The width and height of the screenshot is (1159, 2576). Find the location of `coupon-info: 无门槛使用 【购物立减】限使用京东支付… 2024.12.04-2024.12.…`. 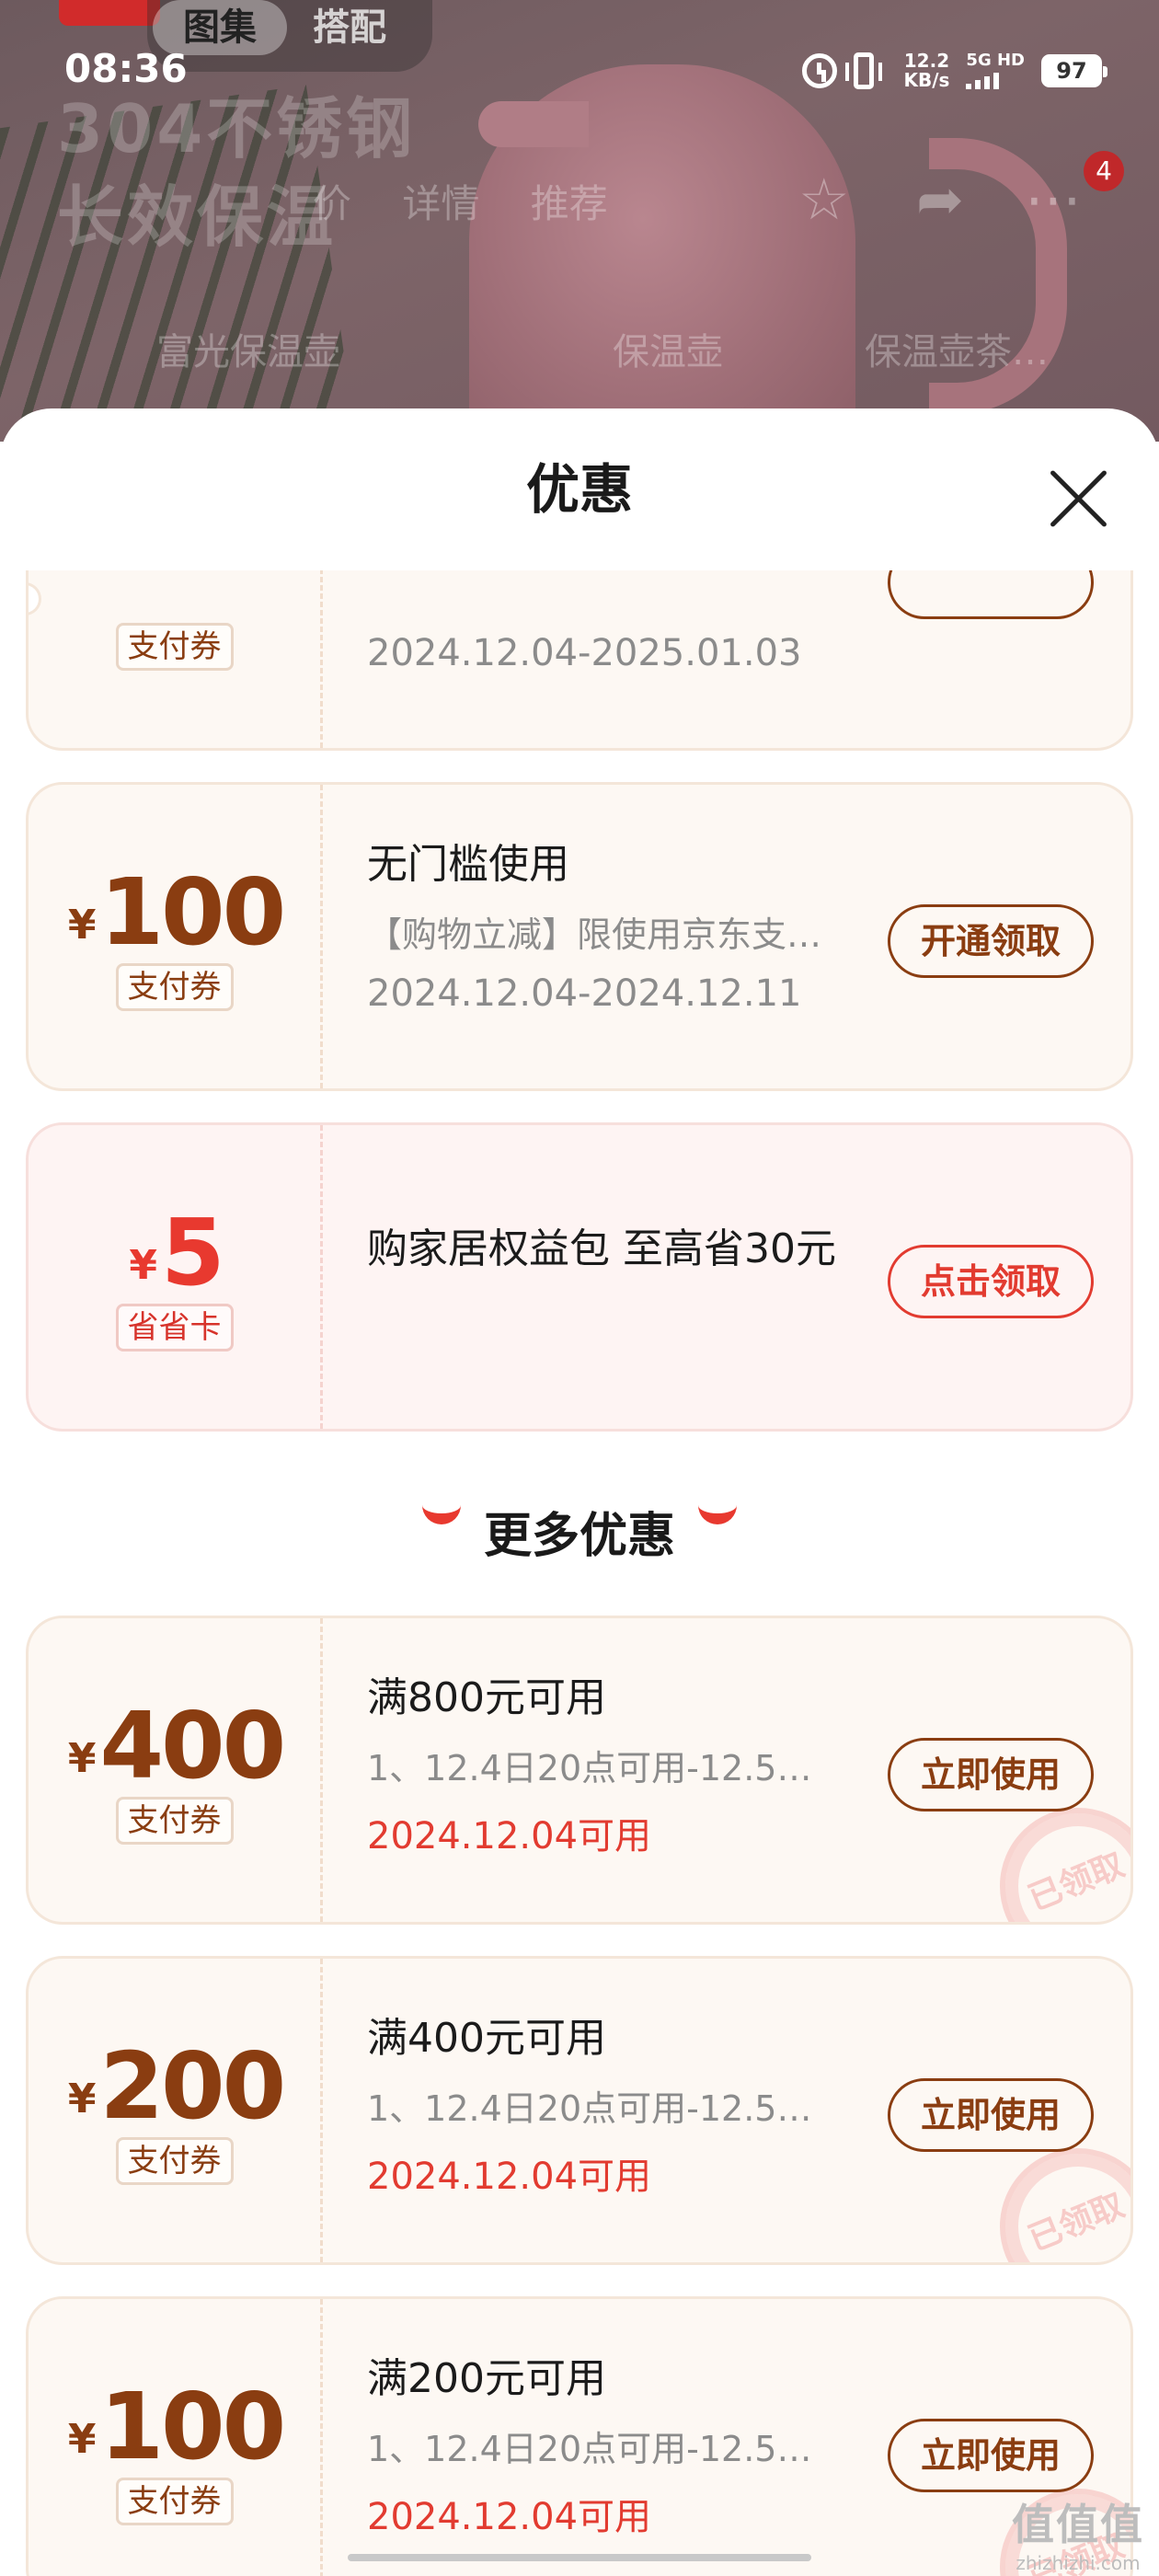

coupon-info: 无门槛使用 【购物立减】限使用京东支付… 2024.12.04-2024.12.… is located at coordinates (624, 936).